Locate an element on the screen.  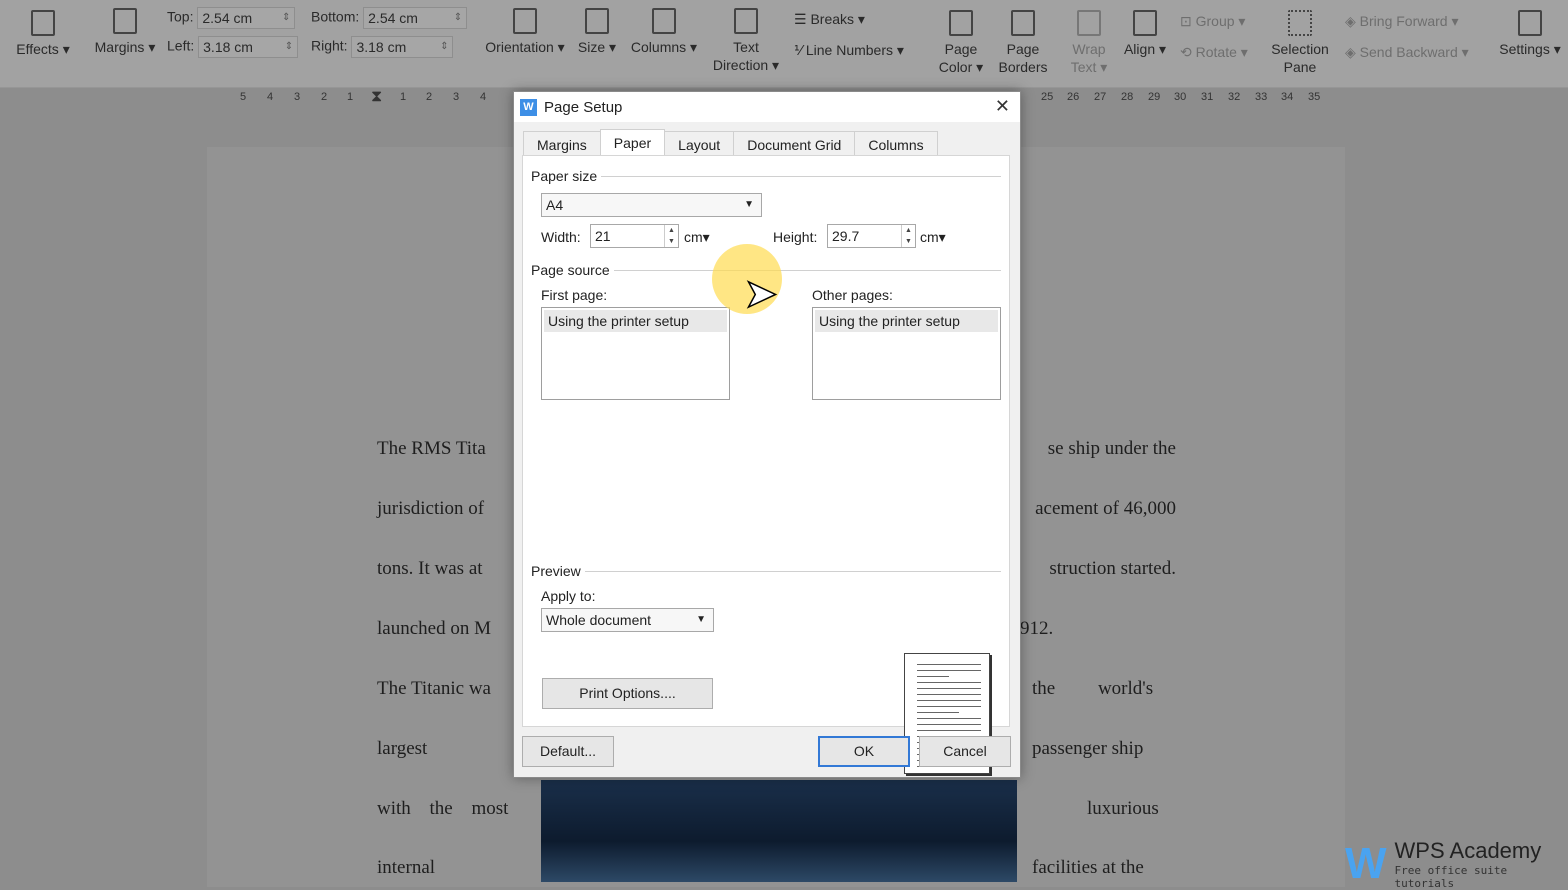
wrap-text-button: Wrap Text ▾ is located at coordinates (1089, 43).